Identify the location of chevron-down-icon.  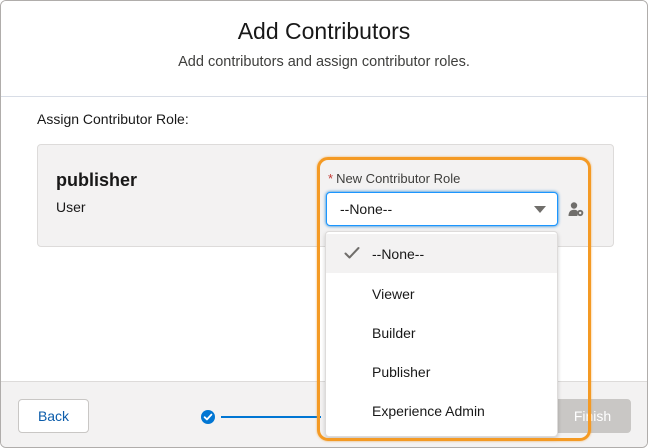
(540, 209).